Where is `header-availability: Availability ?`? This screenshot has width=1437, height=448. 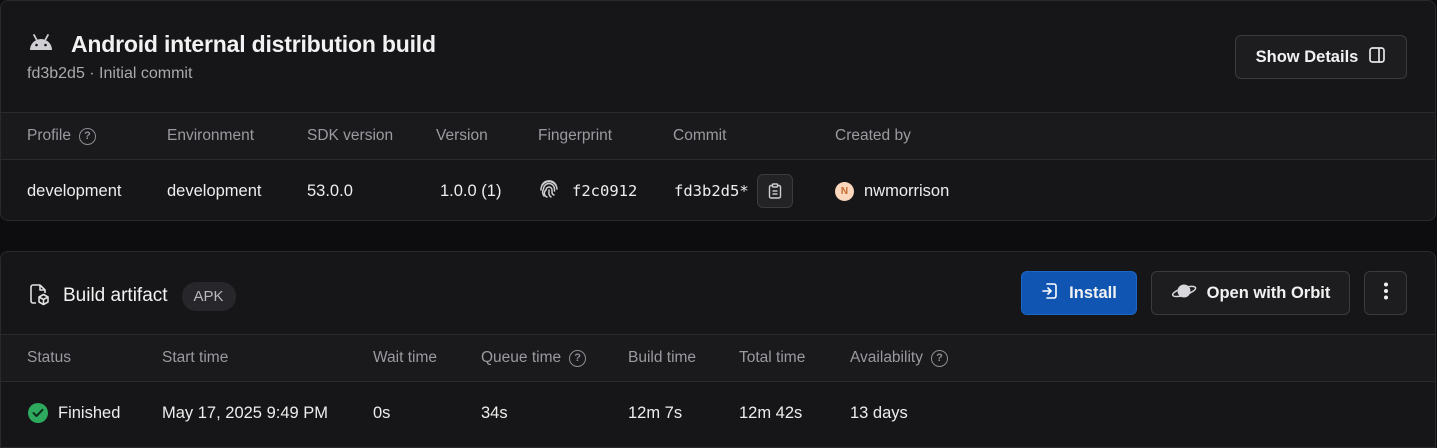
header-availability: Availability ? is located at coordinates (899, 358).